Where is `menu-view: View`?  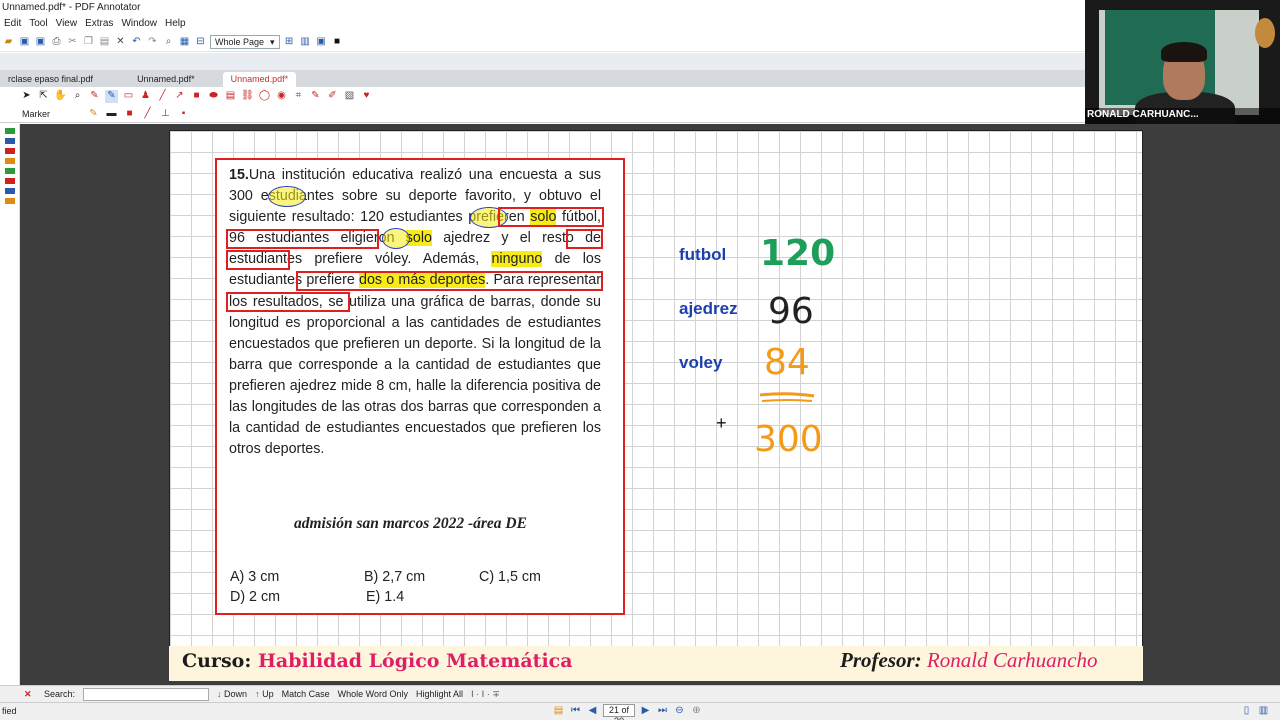
menu-view: View is located at coordinates (67, 24).